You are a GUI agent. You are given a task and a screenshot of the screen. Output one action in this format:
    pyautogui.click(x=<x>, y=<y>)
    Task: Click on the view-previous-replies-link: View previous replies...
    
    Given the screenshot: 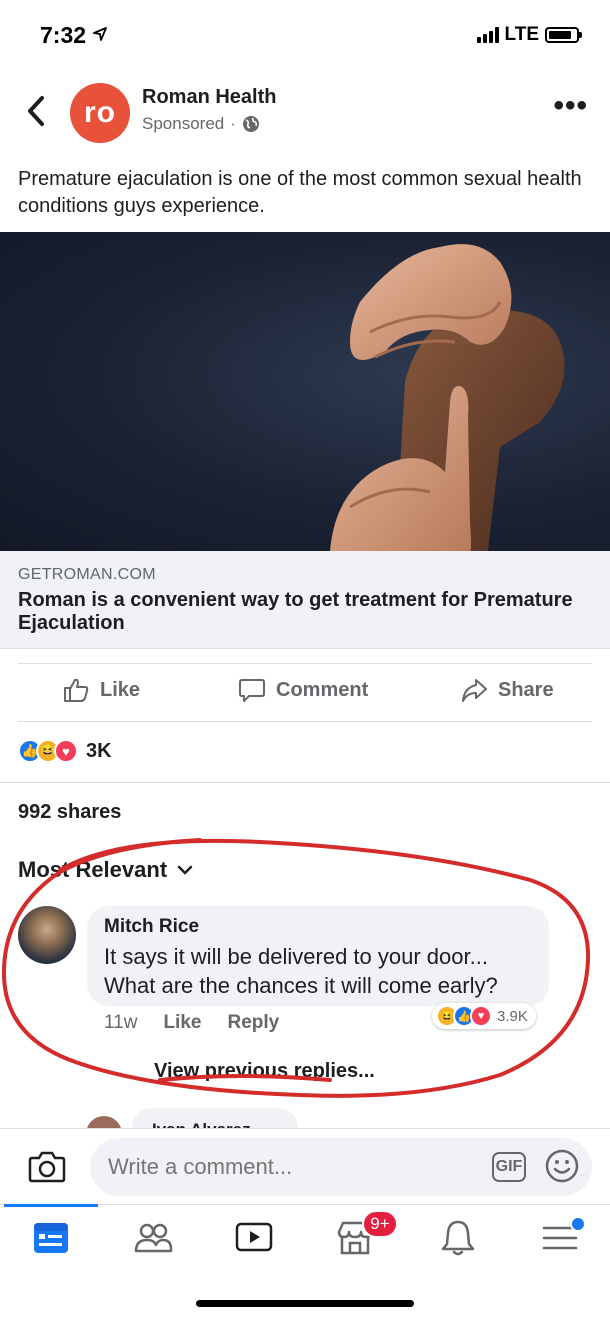 What is the action you would take?
    pyautogui.click(x=264, y=1071)
    